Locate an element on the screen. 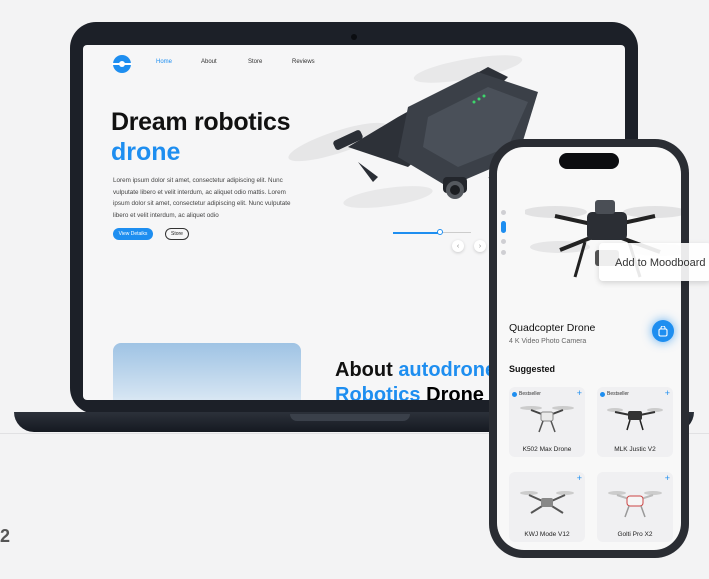  tooltip-label: Add to Moodboard is located at coordinates (660, 263).